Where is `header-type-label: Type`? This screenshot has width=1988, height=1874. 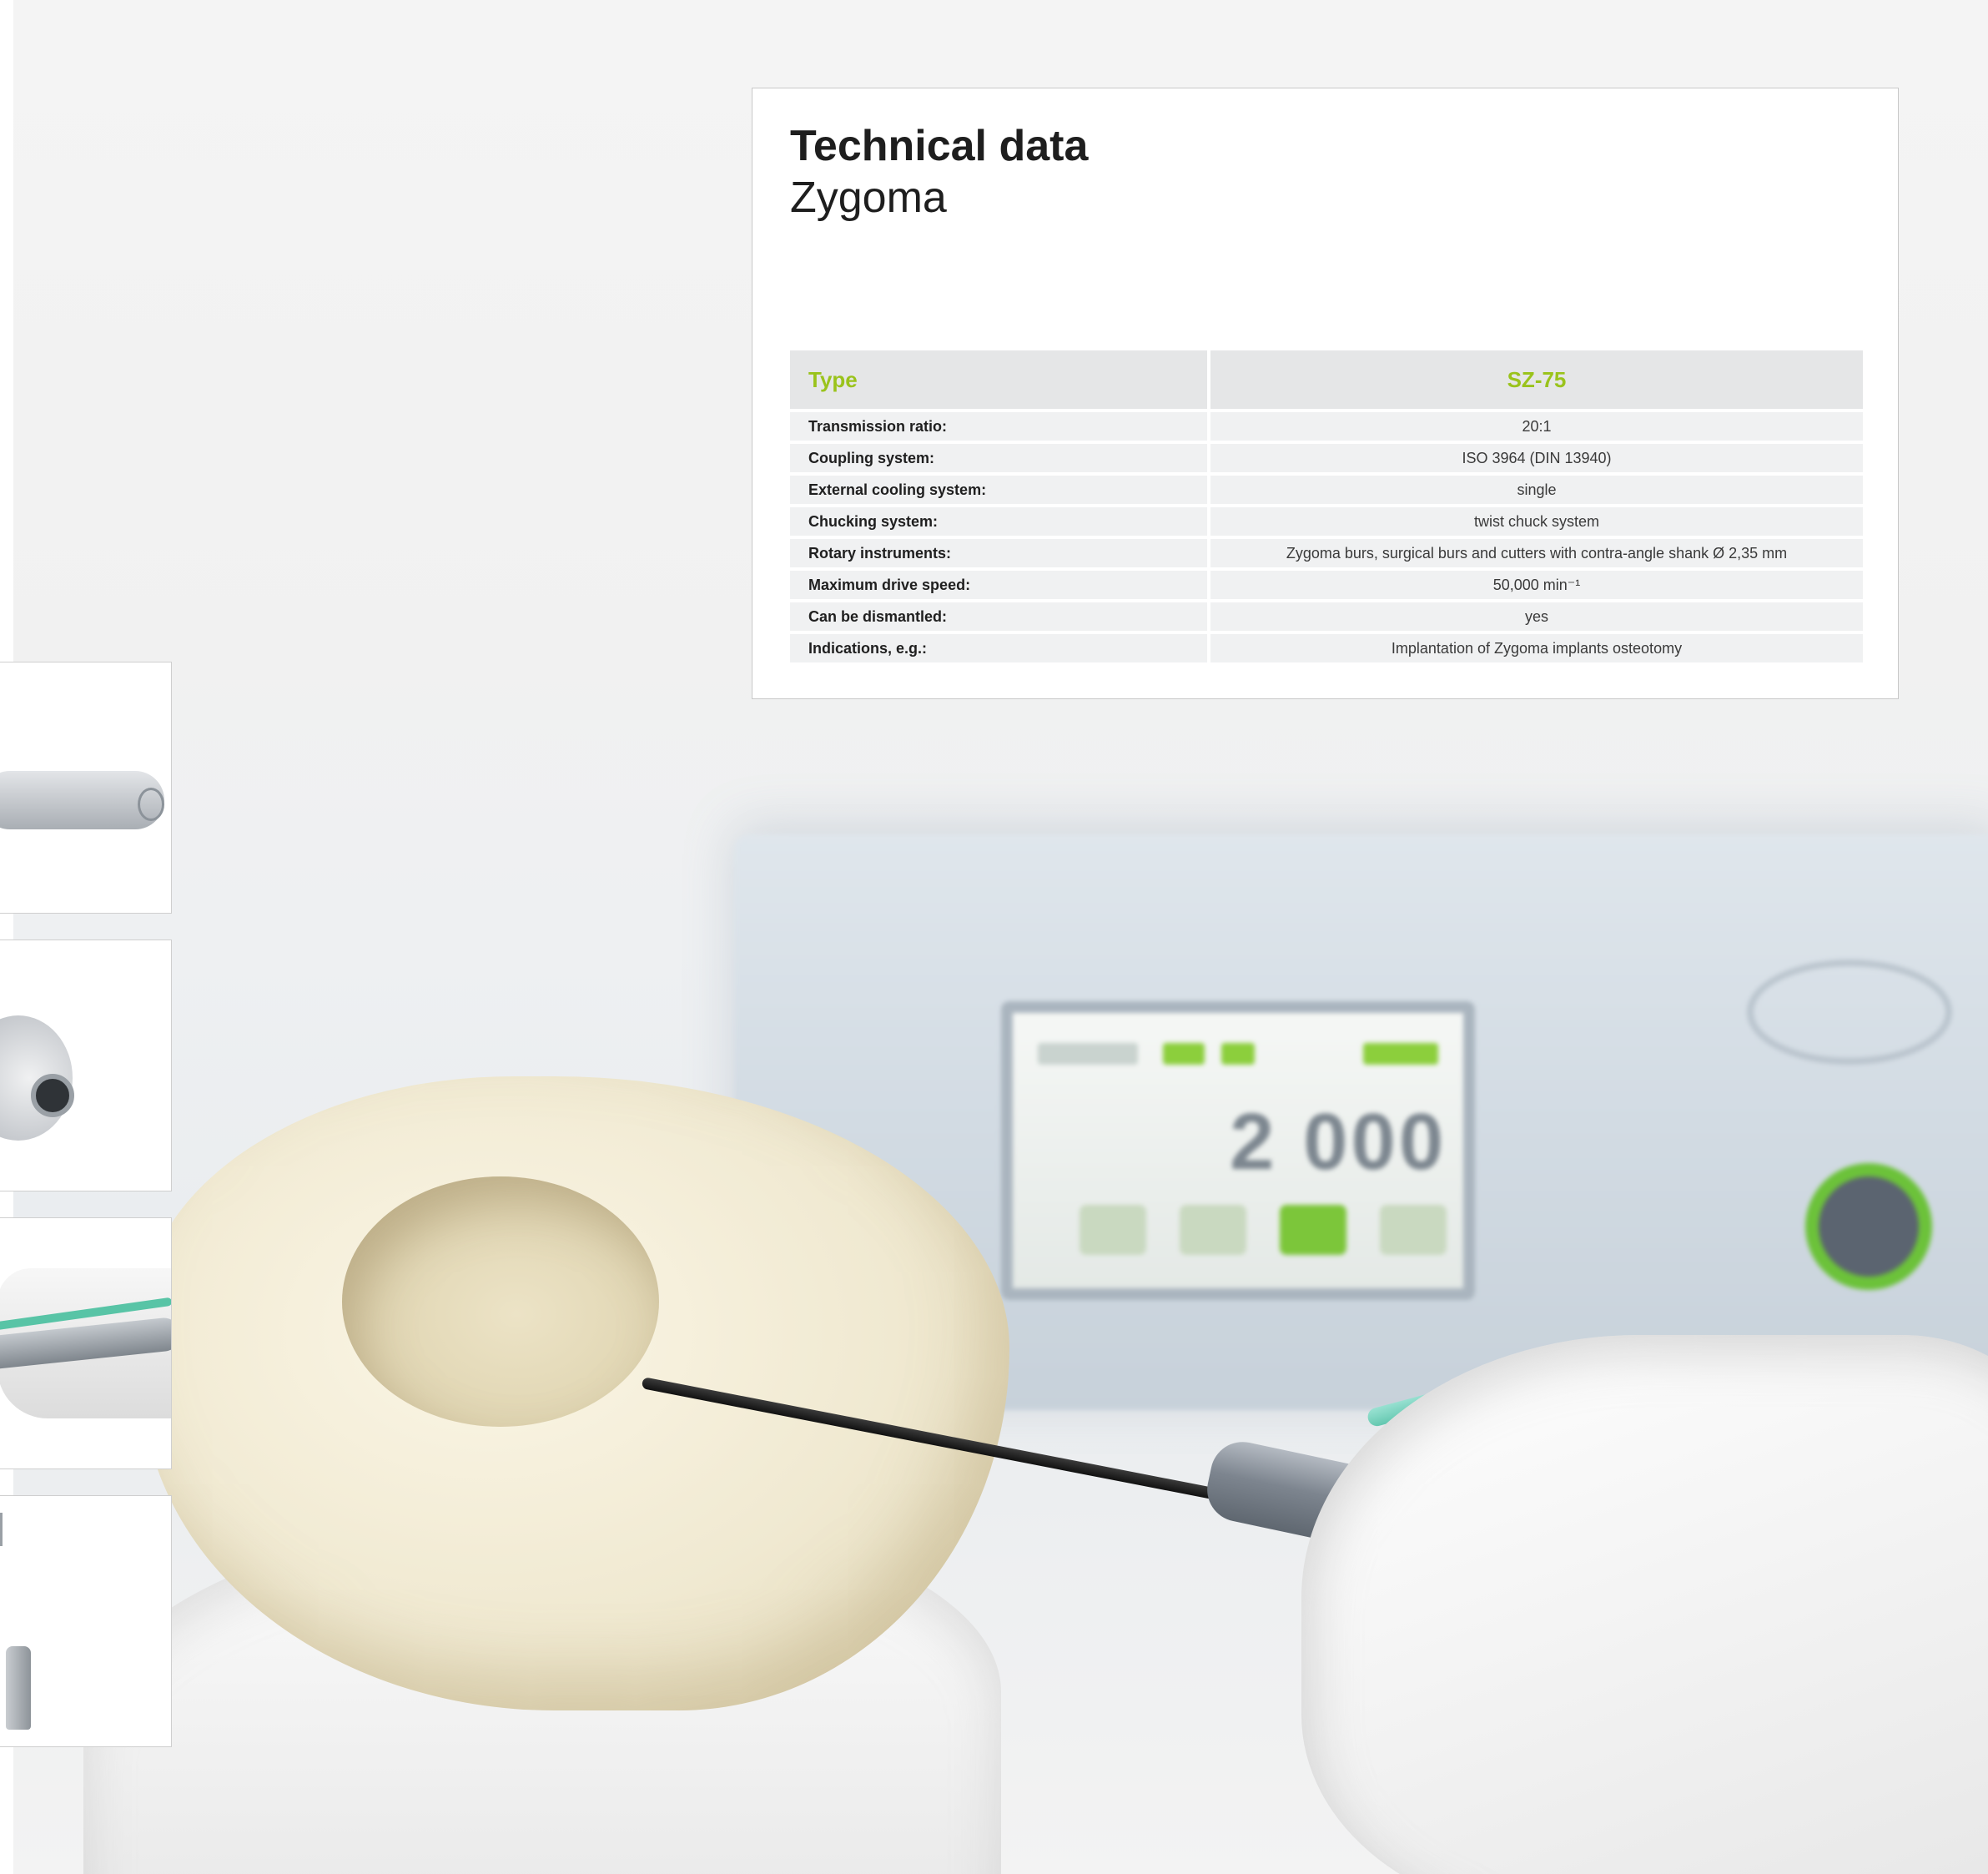 header-type-label: Type is located at coordinates (1000, 380).